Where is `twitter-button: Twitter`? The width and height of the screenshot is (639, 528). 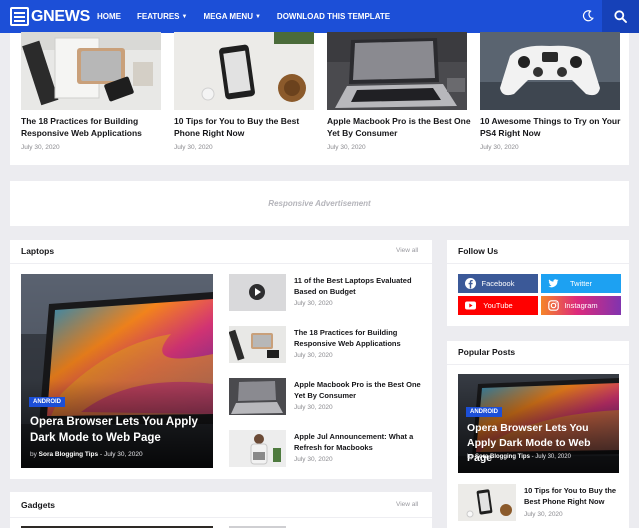 twitter-button: Twitter is located at coordinates (581, 283).